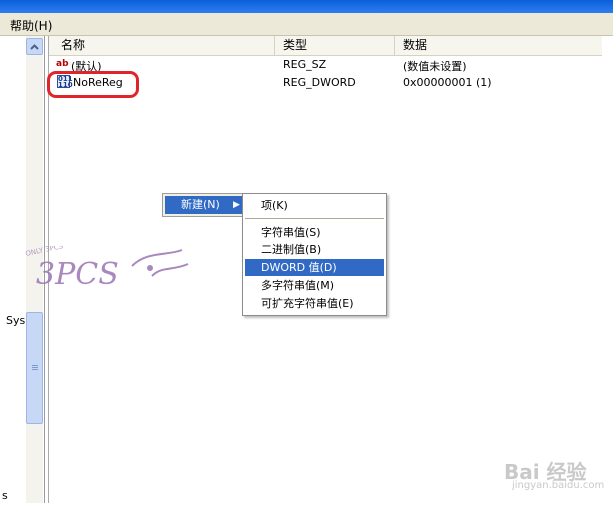 Image resolution: width=613 pixels, height=513 pixels. I want to click on tree-item-sys: Sys, so click(15, 320).